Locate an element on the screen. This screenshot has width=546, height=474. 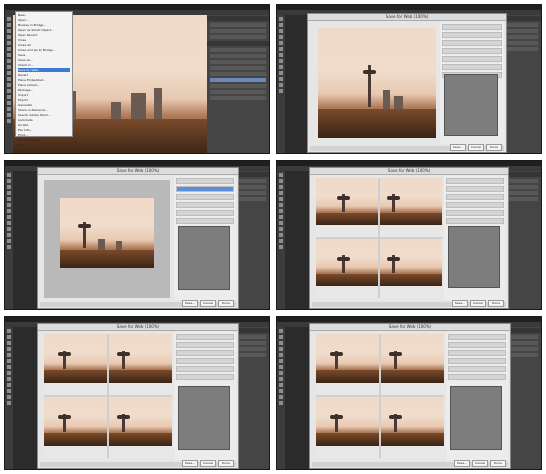
panels-dock is located at coordinates (238, 84).